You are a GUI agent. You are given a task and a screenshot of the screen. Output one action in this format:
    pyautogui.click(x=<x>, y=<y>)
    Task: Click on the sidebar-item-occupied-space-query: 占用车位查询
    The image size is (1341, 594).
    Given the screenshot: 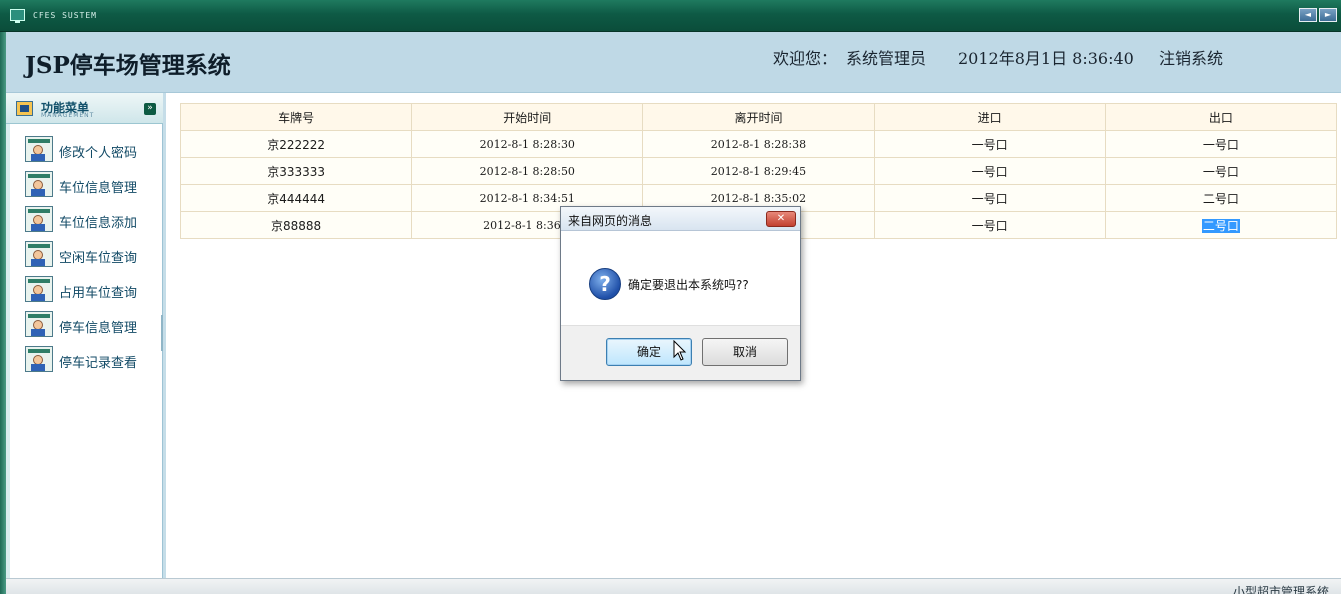 What is the action you would take?
    pyautogui.click(x=84, y=293)
    